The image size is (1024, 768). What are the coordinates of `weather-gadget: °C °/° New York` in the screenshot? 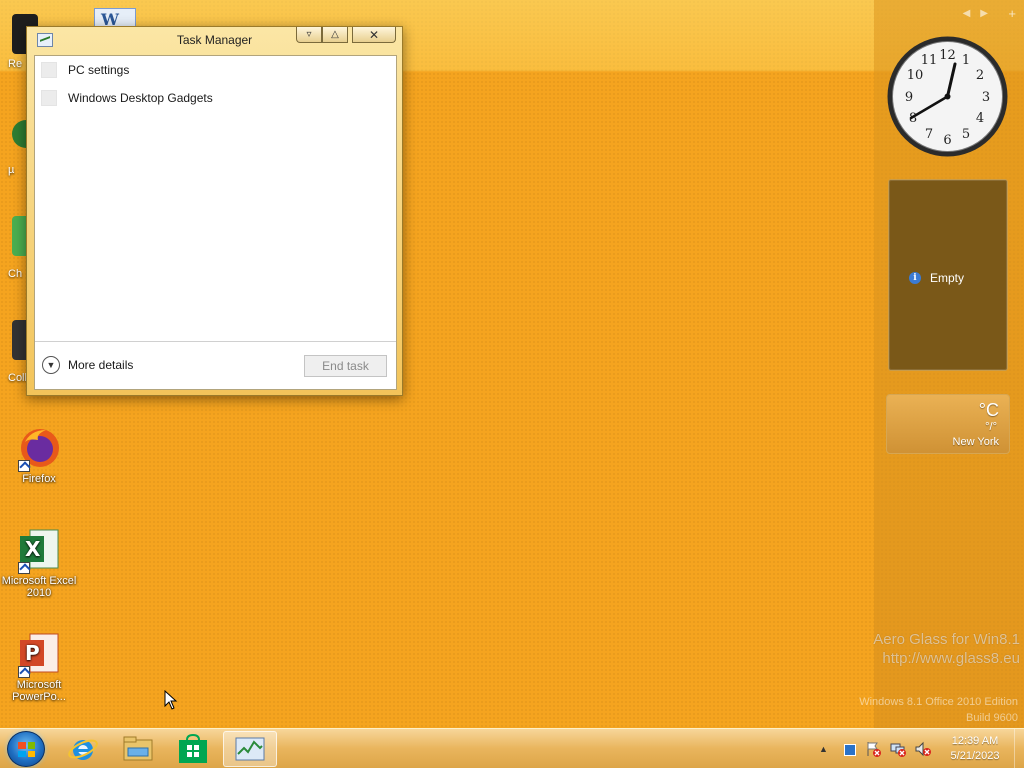 It's located at (948, 424).